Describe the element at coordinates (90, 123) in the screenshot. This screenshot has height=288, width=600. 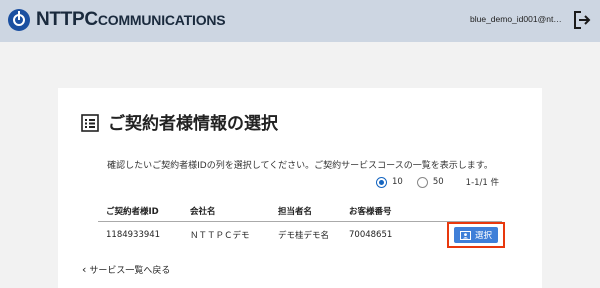
I see `list-icon` at that location.